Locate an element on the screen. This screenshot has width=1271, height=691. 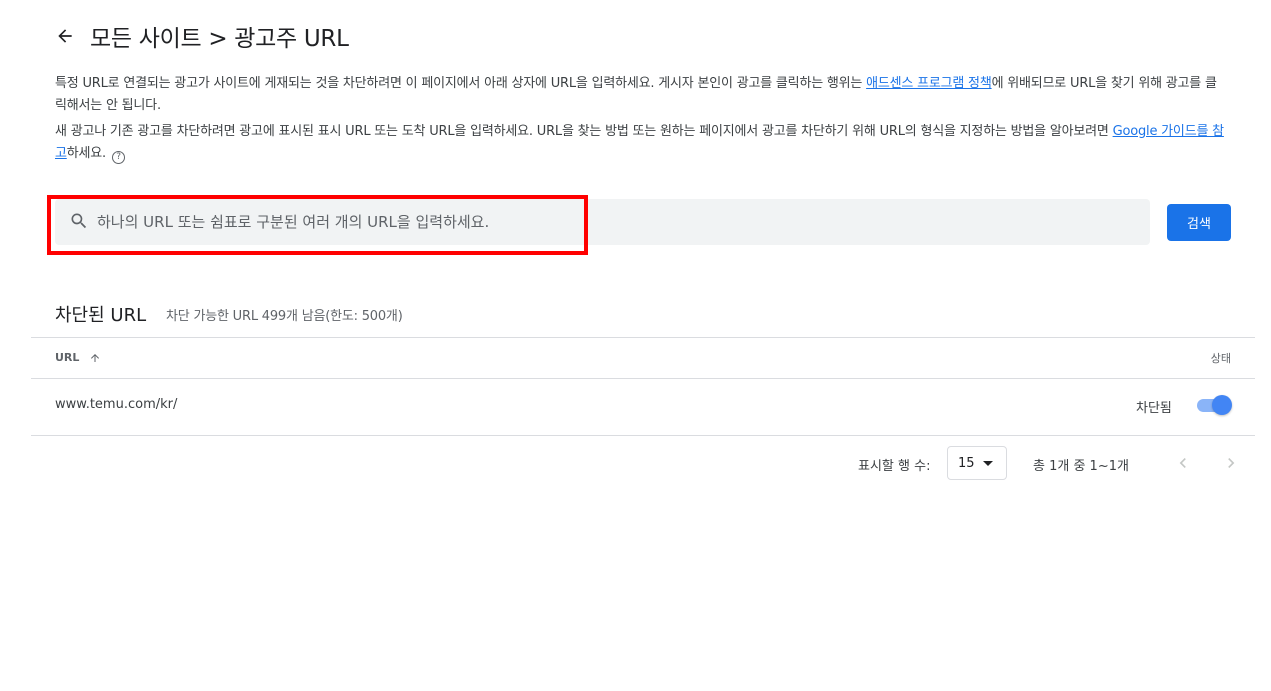
search-bar is located at coordinates (602, 222).